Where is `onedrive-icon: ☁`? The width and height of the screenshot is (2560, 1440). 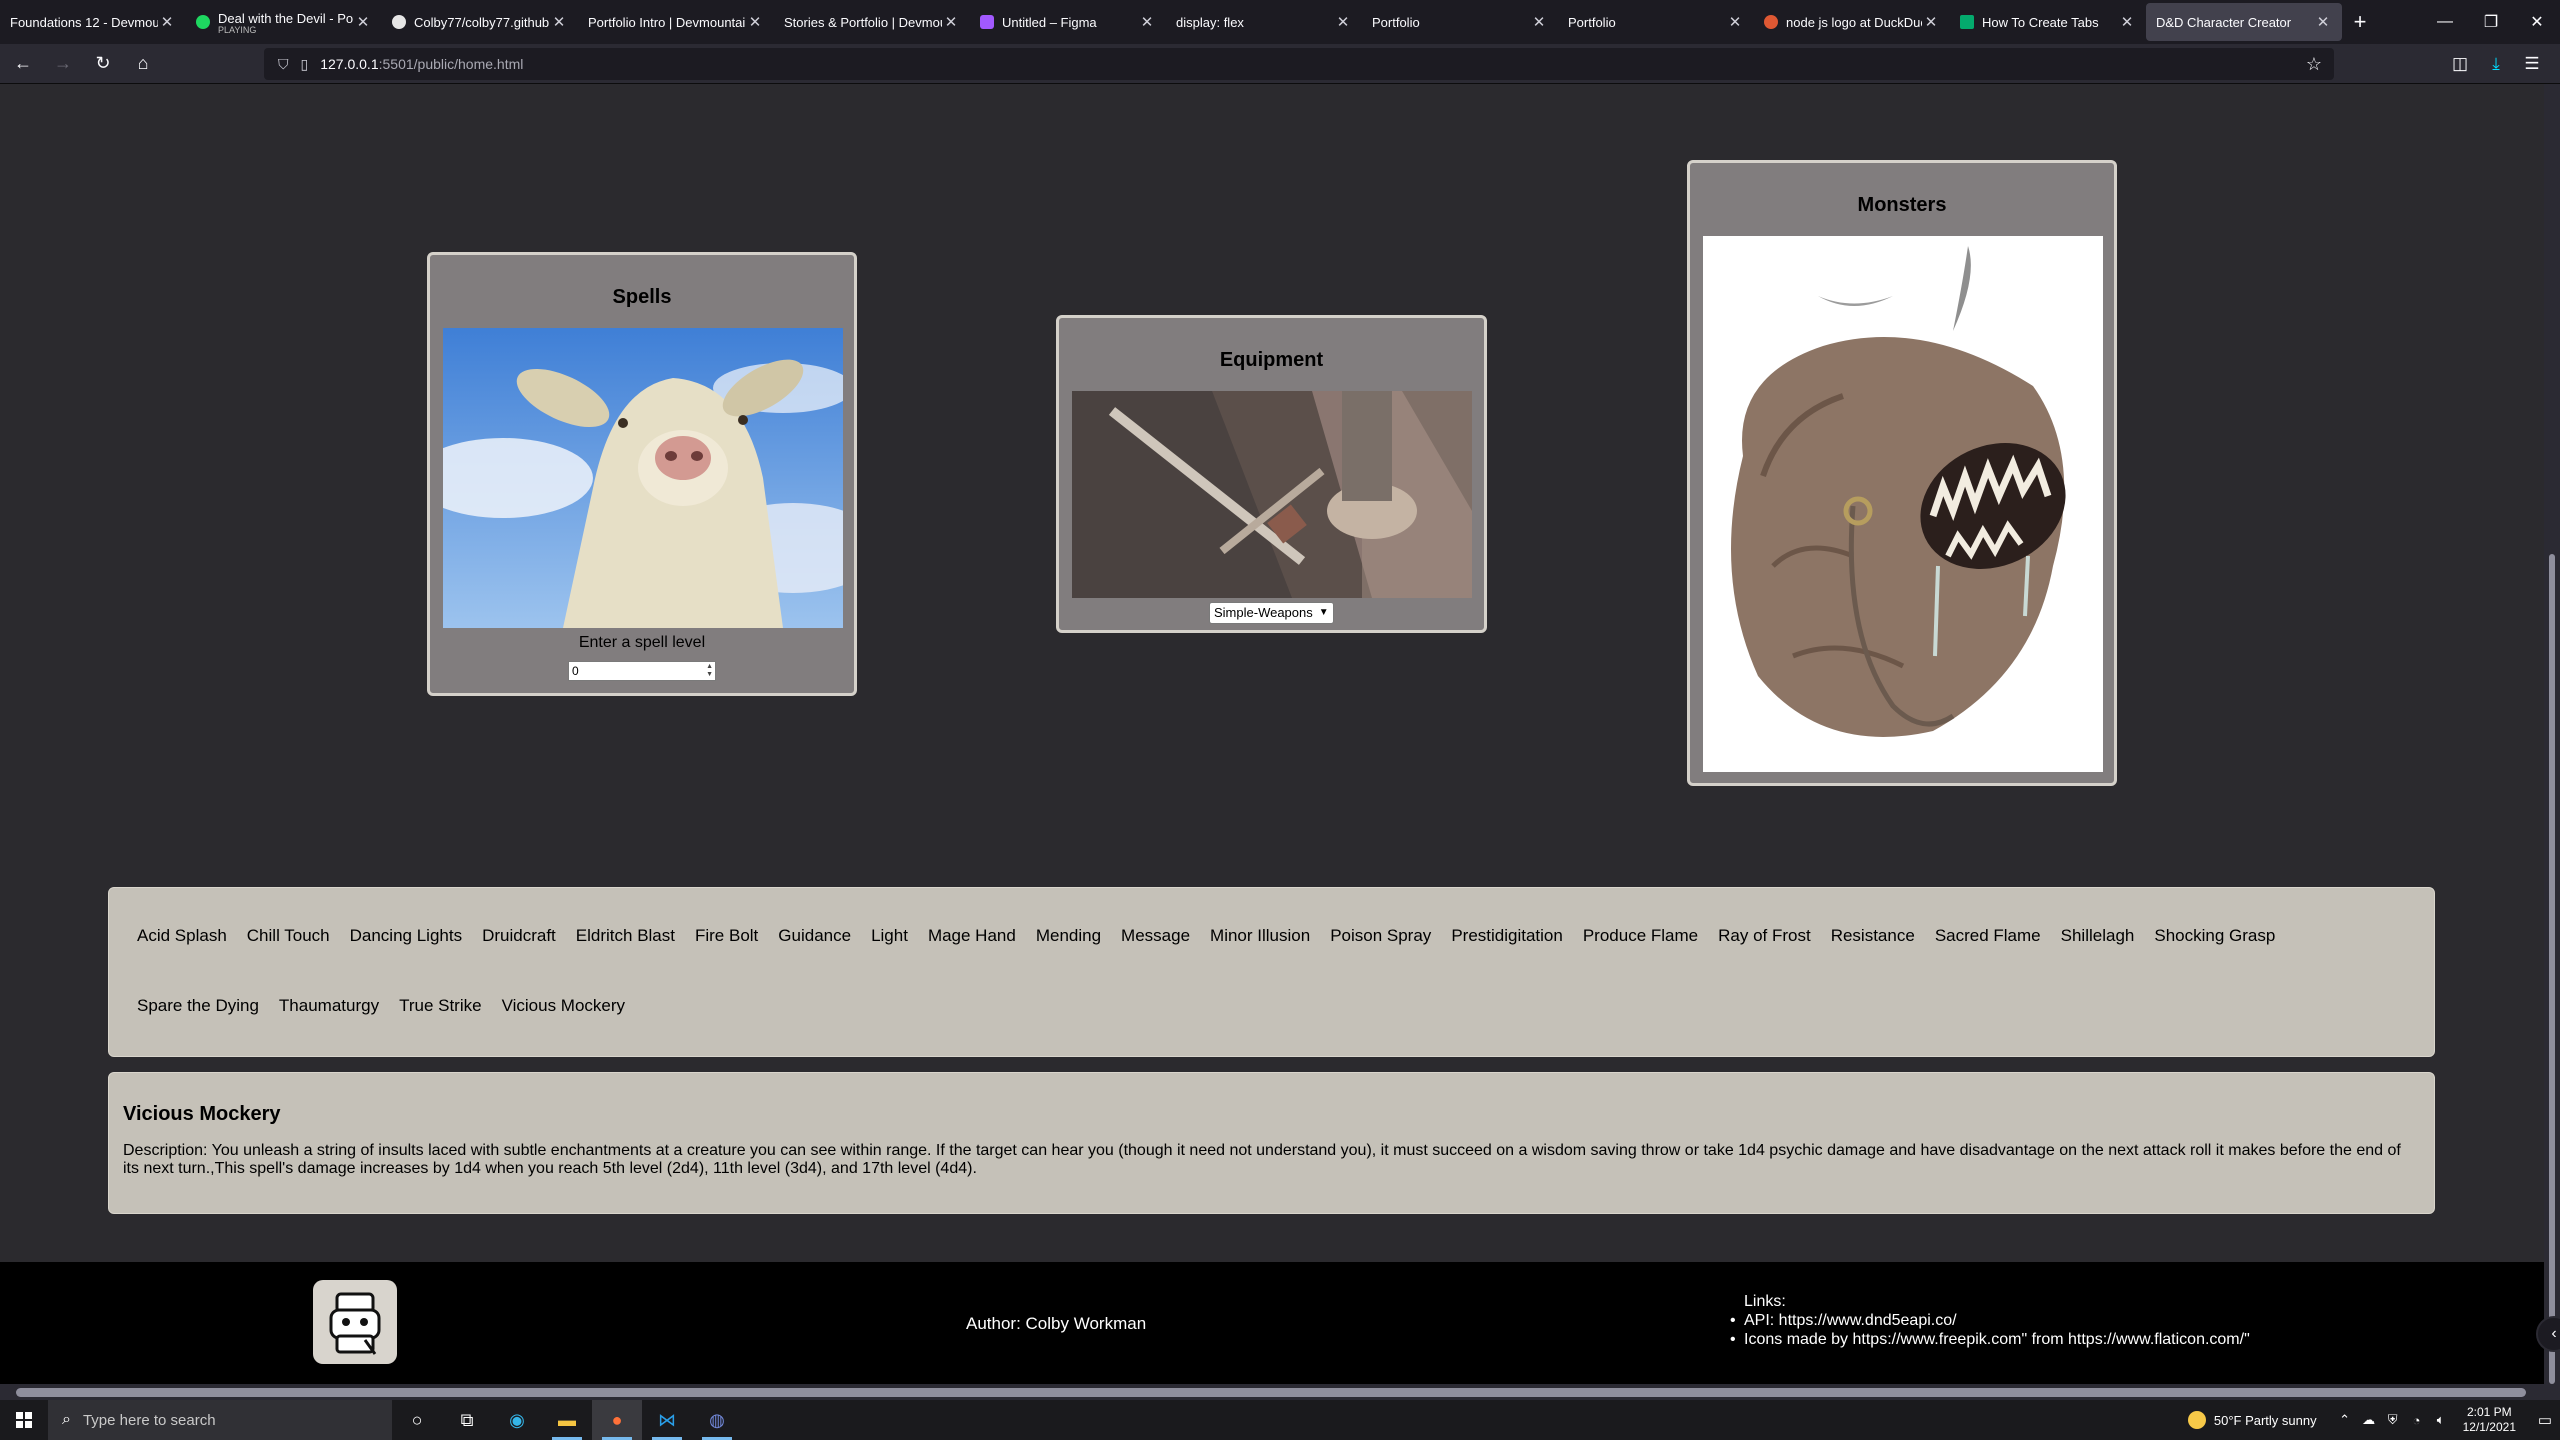
onedrive-icon: ☁ is located at coordinates (2369, 1420).